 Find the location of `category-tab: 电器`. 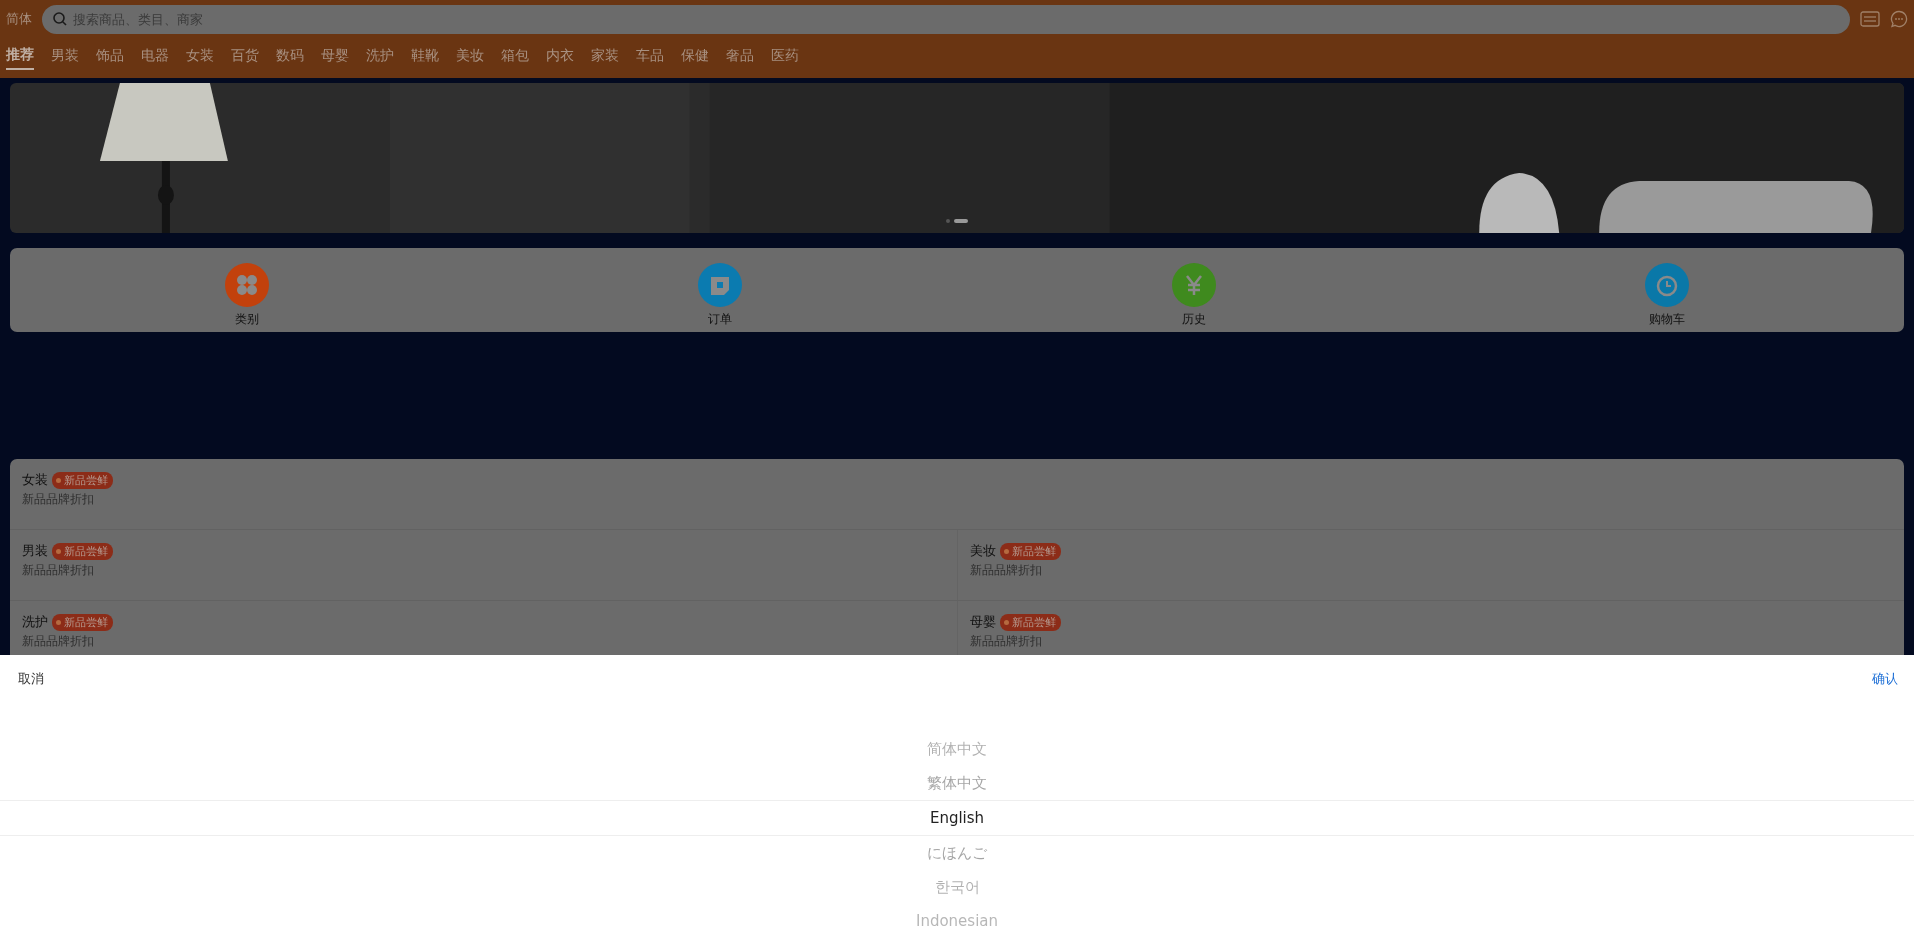

category-tab: 电器 is located at coordinates (155, 58).